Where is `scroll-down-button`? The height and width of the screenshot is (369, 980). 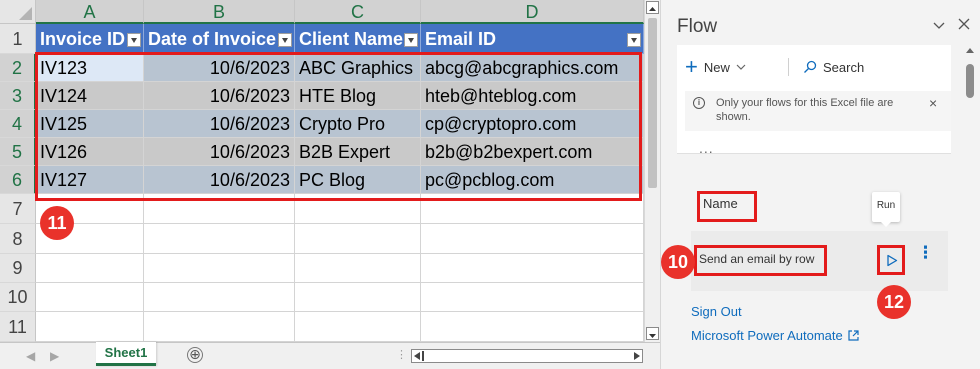
scroll-down-button is located at coordinates (652, 333).